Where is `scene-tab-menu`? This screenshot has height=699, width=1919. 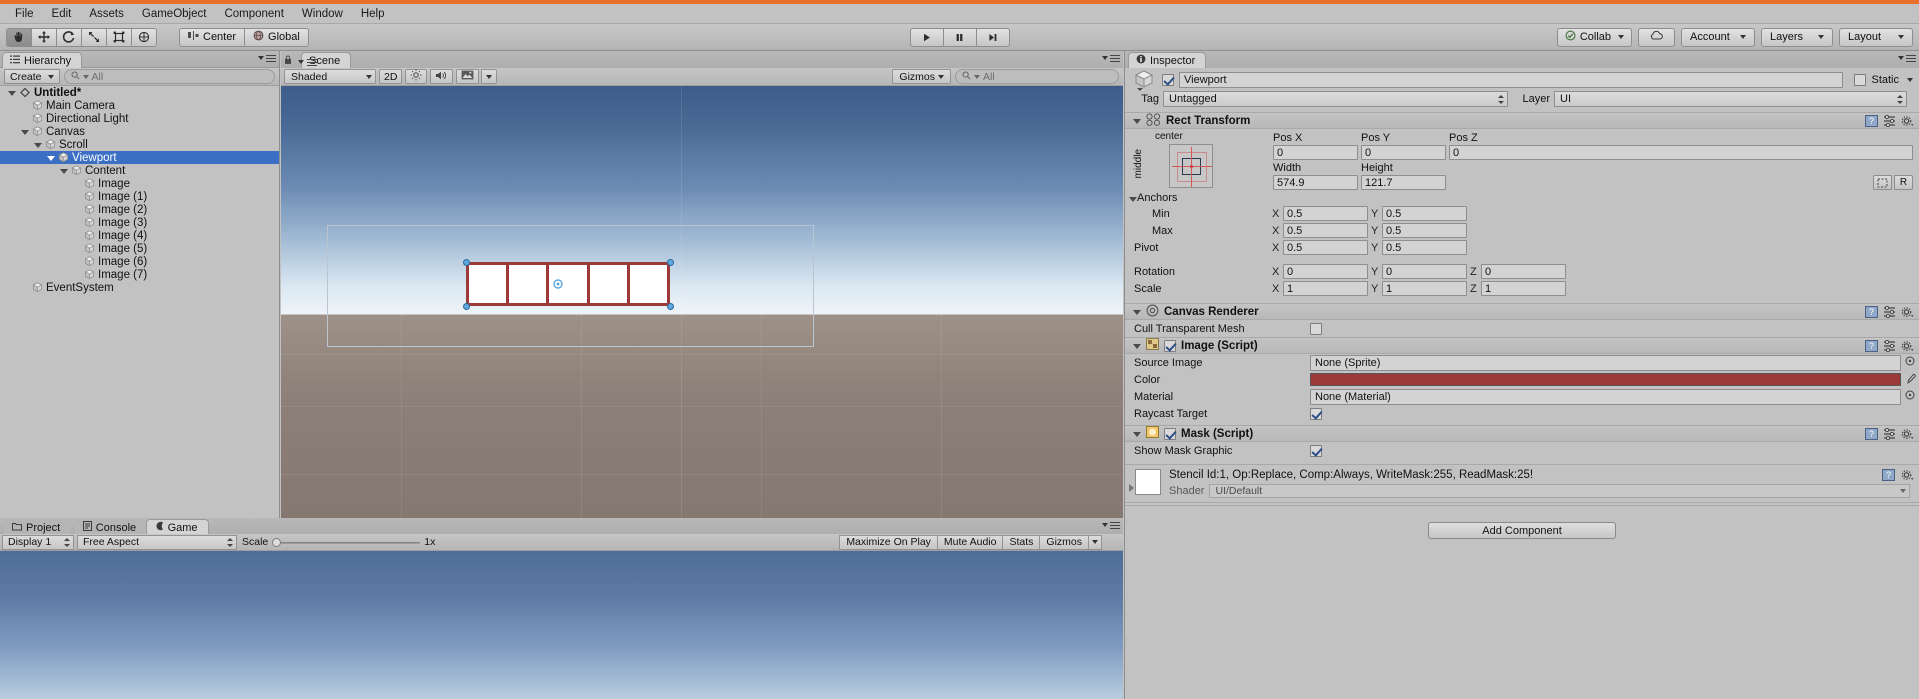
scene-tab-menu is located at coordinates (1109, 58).